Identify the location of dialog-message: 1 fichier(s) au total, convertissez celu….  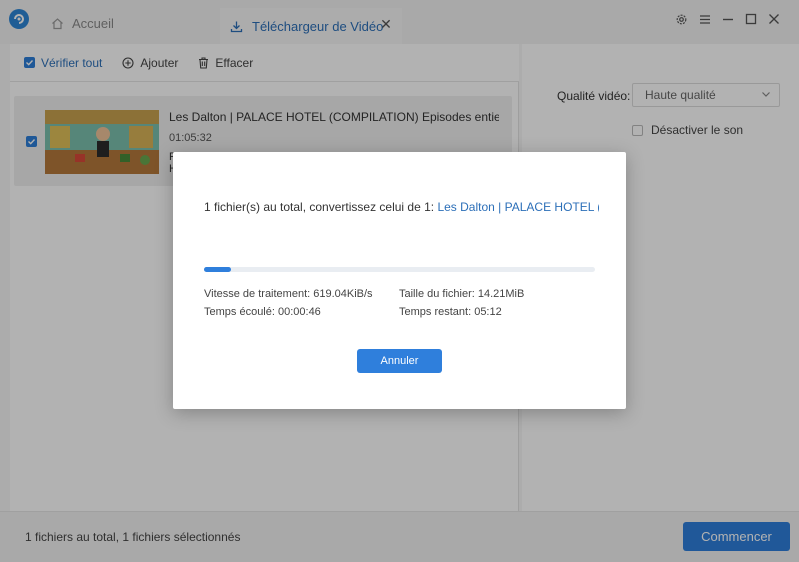
(401, 207).